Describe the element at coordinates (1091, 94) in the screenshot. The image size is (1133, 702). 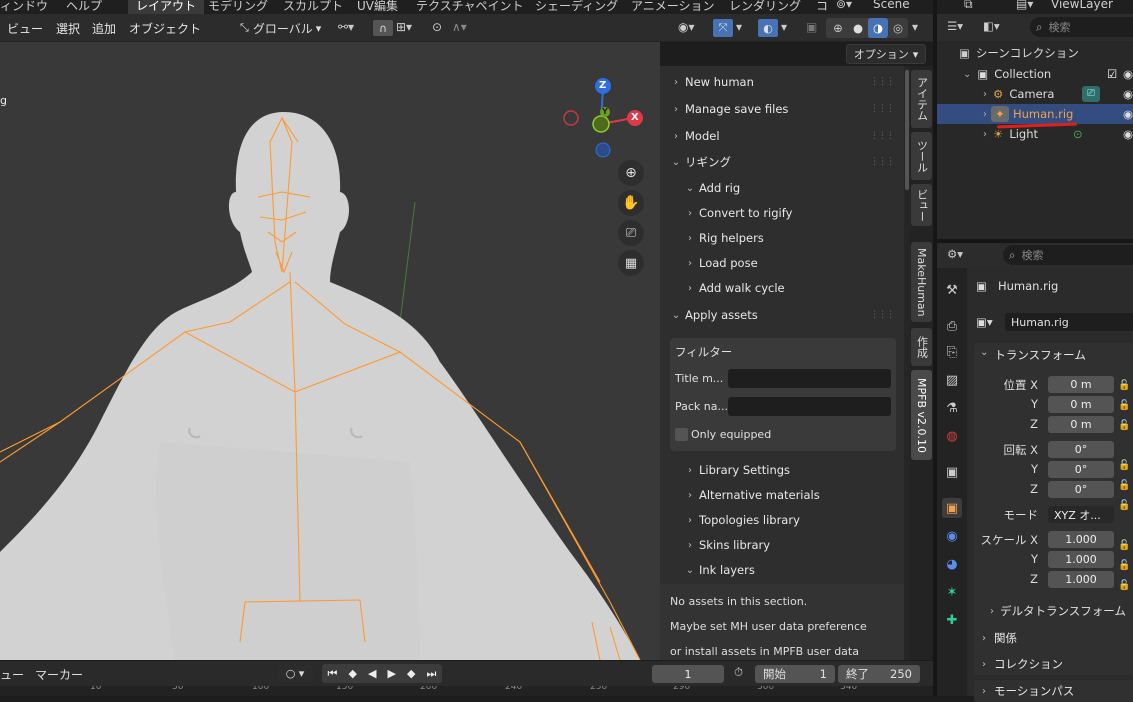
I see `camera-data-icon: ⎚` at that location.